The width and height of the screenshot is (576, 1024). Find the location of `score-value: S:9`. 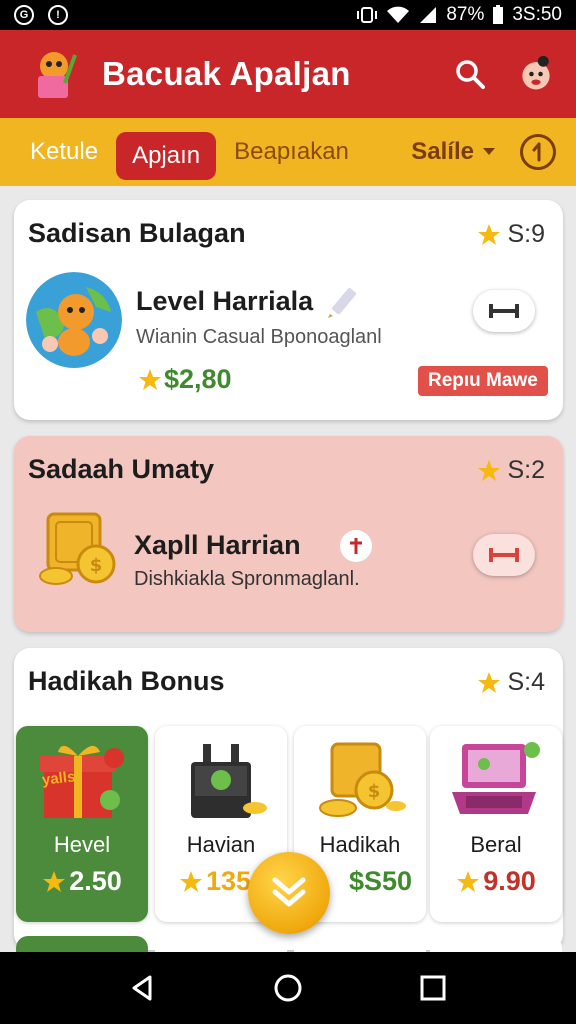

score-value: S:9 is located at coordinates (526, 234).